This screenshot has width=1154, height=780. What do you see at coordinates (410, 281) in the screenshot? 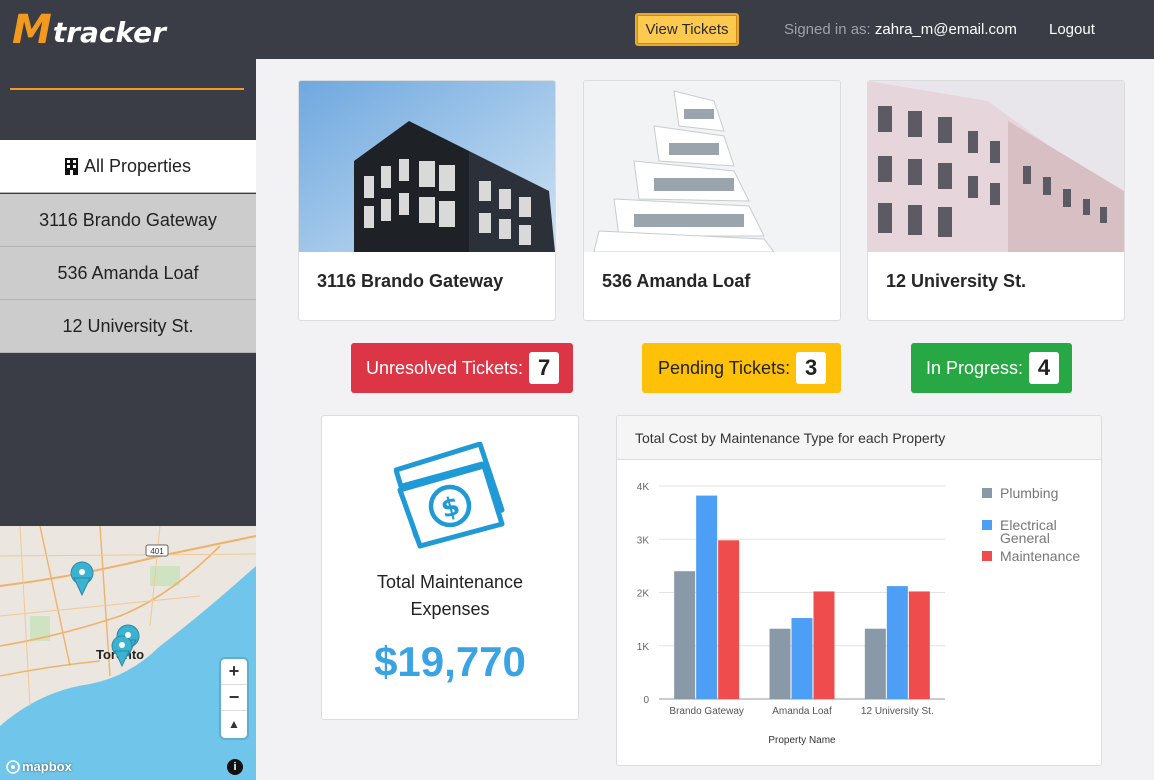
I see `property-name: 3116 Brando Gateway` at bounding box center [410, 281].